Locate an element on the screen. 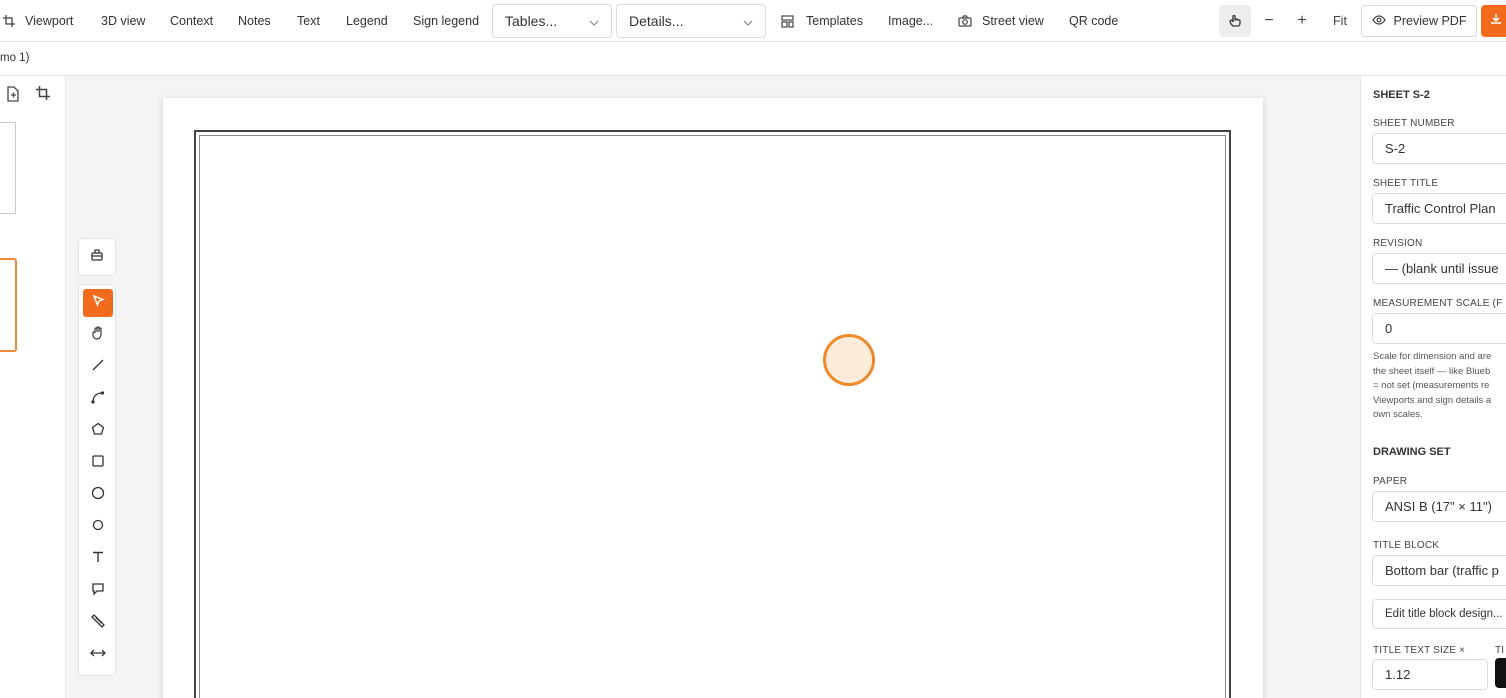 This screenshot has width=1506, height=698. circle-icon is located at coordinates (98, 495).